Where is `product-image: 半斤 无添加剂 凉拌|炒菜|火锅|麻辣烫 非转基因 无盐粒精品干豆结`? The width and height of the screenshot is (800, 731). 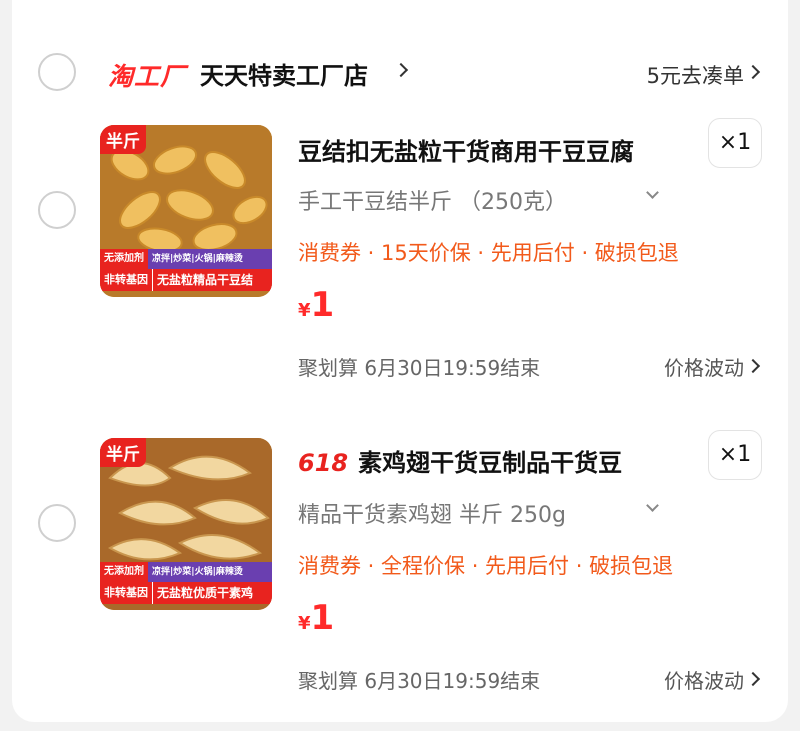 product-image: 半斤 无添加剂 凉拌|炒菜|火锅|麻辣烫 非转基因 无盐粒精品干豆结 is located at coordinates (186, 211).